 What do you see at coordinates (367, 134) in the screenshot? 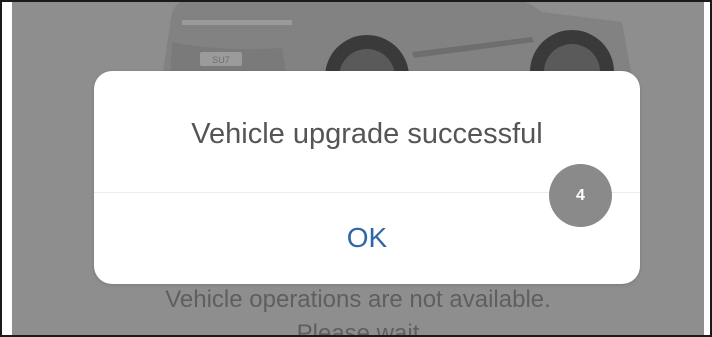
I see `dialog-message: Vehicle upgrade successful` at bounding box center [367, 134].